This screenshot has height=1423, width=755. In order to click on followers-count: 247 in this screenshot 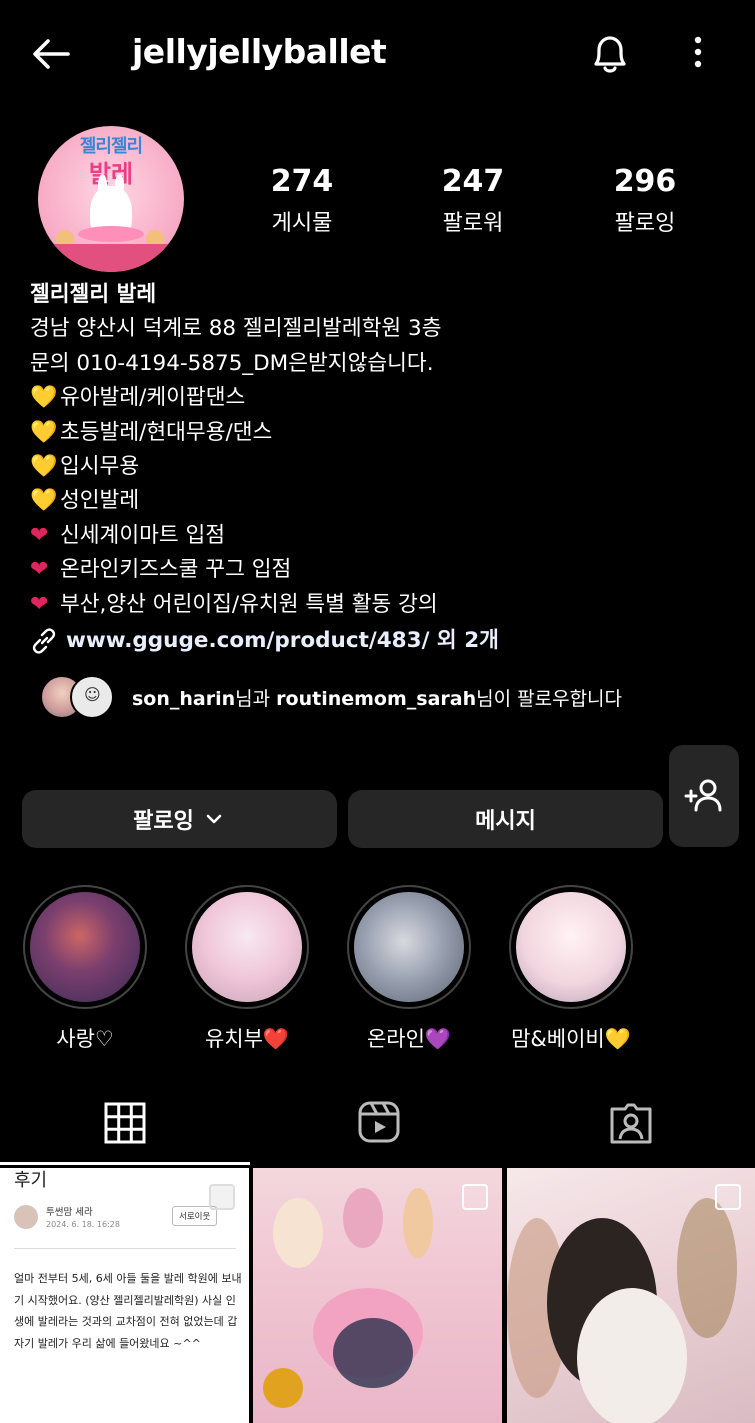, I will do `click(473, 181)`.